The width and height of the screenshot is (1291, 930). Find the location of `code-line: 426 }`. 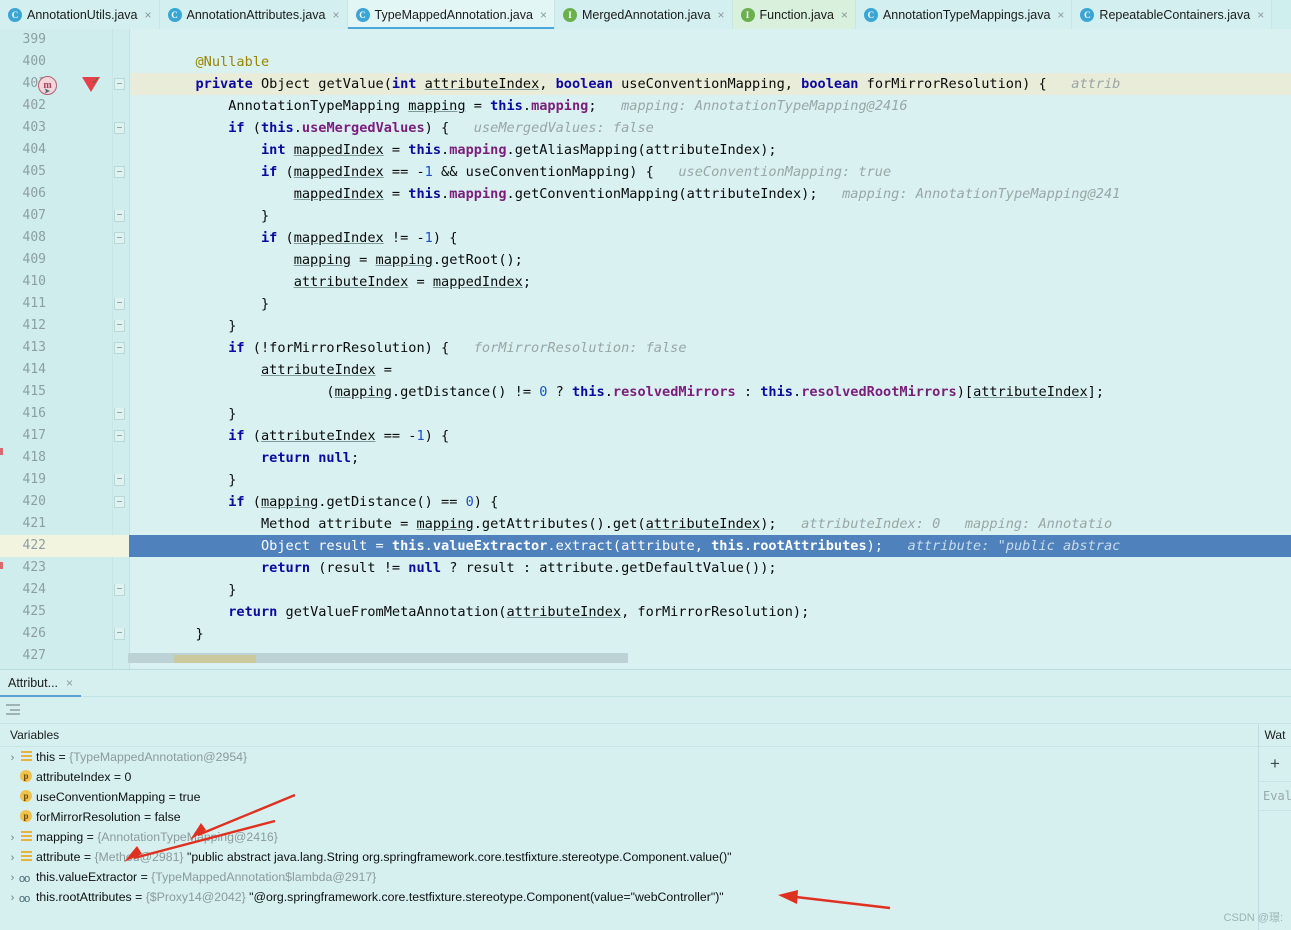

code-line: 426 } is located at coordinates (645, 634).